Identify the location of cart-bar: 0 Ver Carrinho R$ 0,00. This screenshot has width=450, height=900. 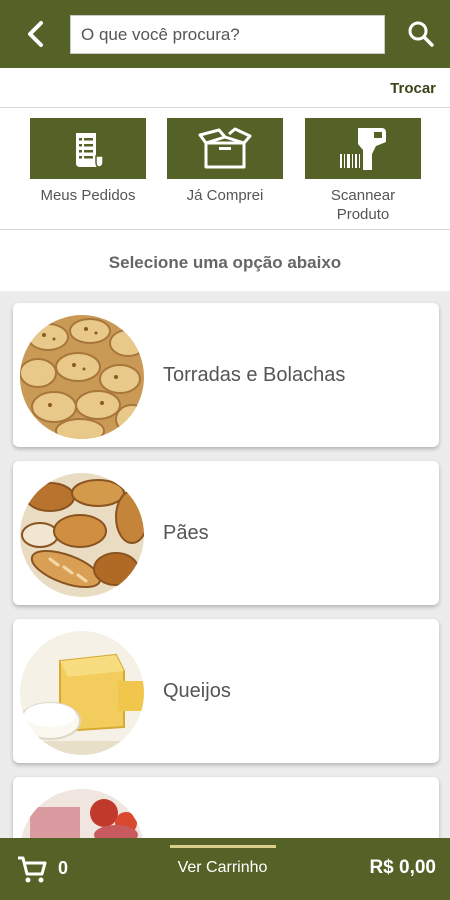
(225, 869).